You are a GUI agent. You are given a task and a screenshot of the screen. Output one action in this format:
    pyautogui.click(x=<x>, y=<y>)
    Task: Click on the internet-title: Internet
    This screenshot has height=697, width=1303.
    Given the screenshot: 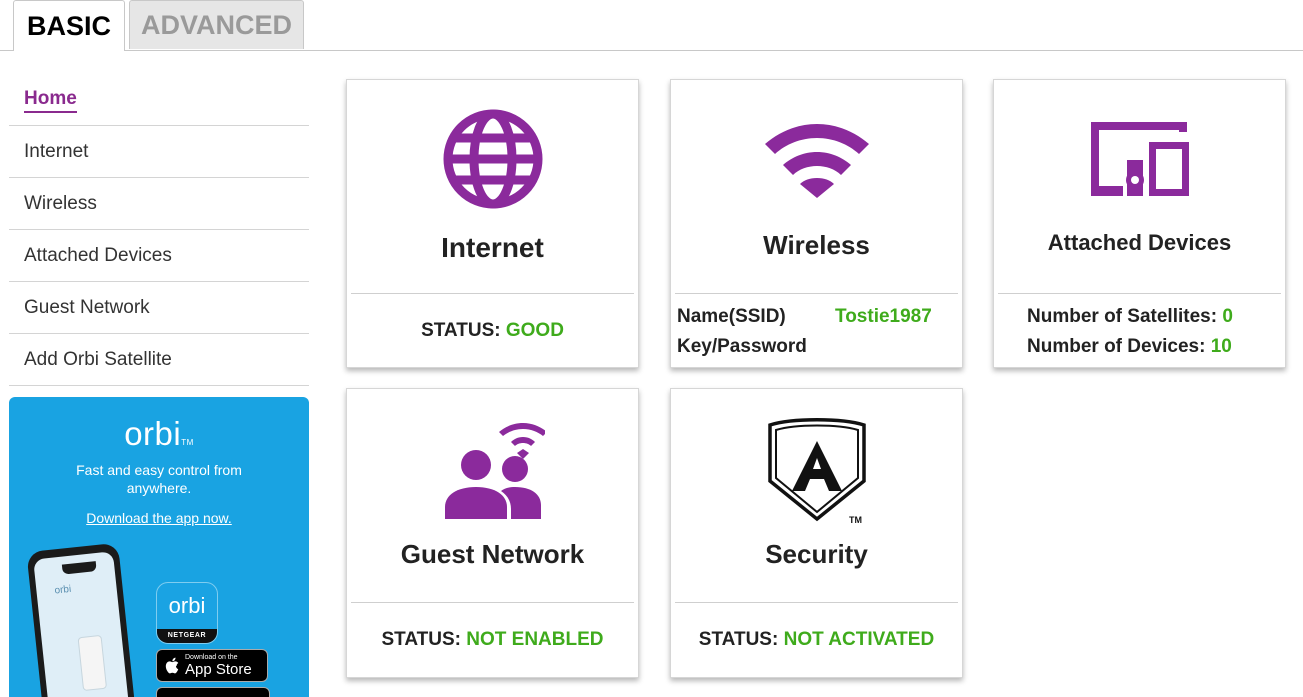 What is the action you would take?
    pyautogui.click(x=492, y=247)
    